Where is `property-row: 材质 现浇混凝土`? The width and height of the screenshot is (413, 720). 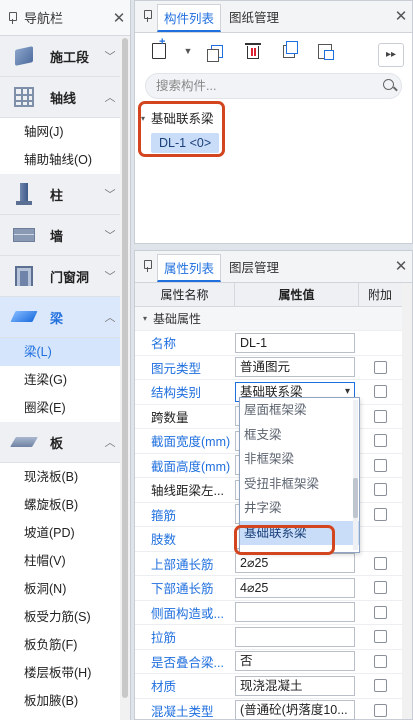
property-row: 材质 现浇混凝土 is located at coordinates (273, 686).